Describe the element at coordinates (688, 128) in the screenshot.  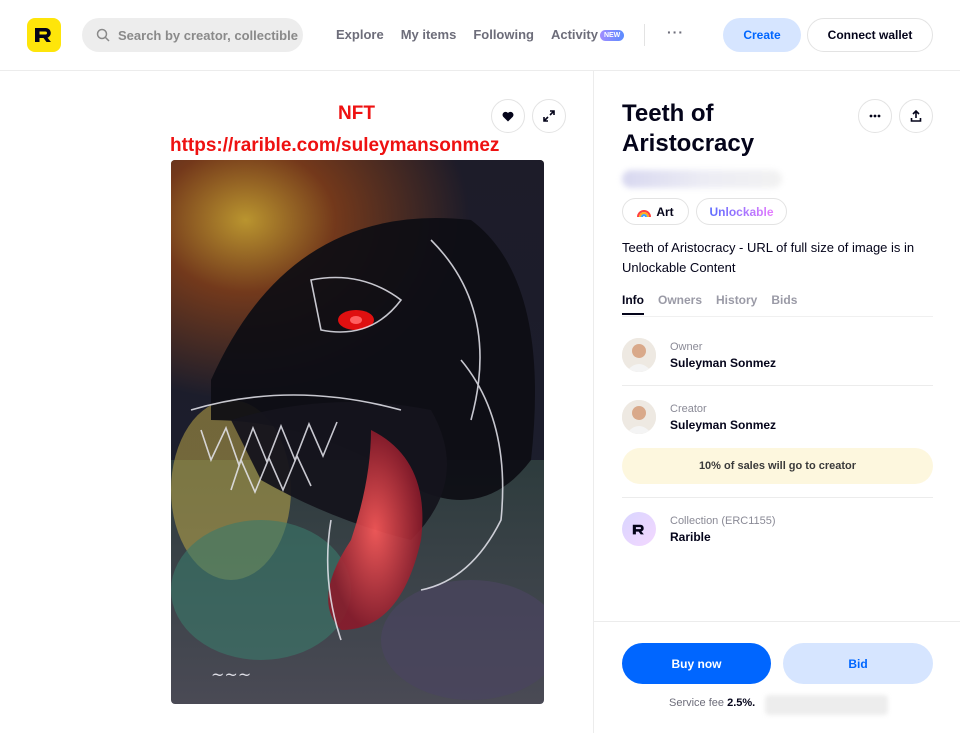
I see `item-title: Teeth of Aristocracy` at that location.